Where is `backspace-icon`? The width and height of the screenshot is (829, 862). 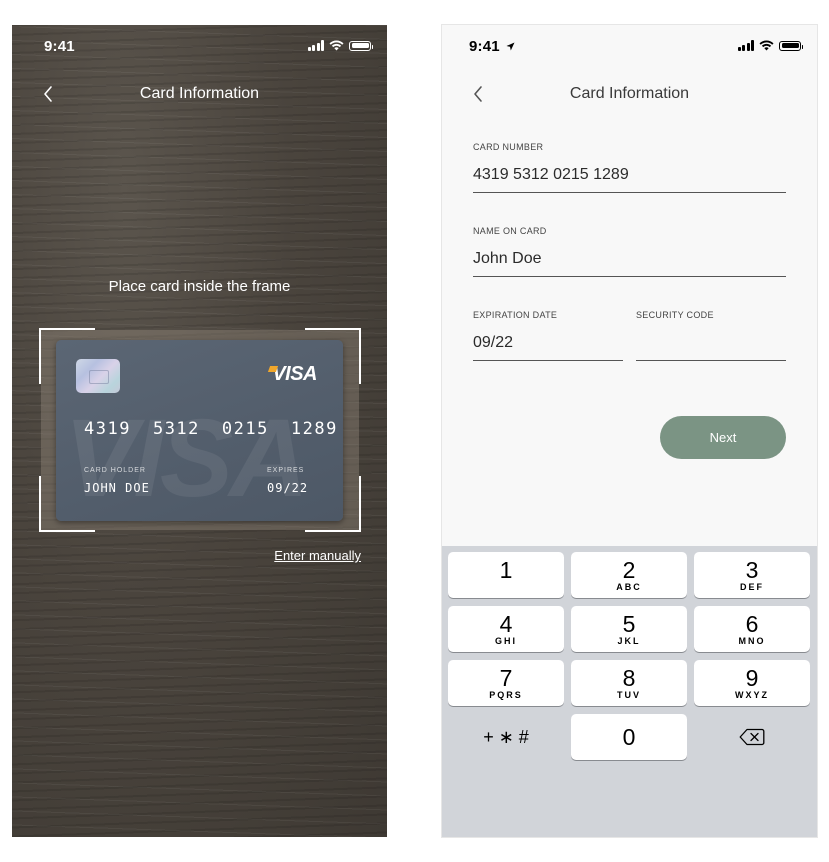
backspace-icon is located at coordinates (752, 737).